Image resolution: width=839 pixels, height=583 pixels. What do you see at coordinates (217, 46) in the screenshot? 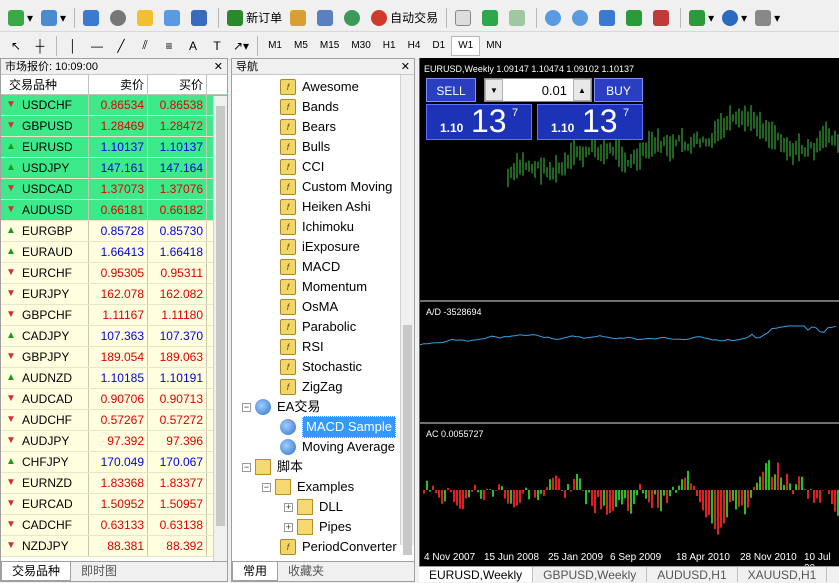
I see `text-label-icon: T` at bounding box center [217, 46].